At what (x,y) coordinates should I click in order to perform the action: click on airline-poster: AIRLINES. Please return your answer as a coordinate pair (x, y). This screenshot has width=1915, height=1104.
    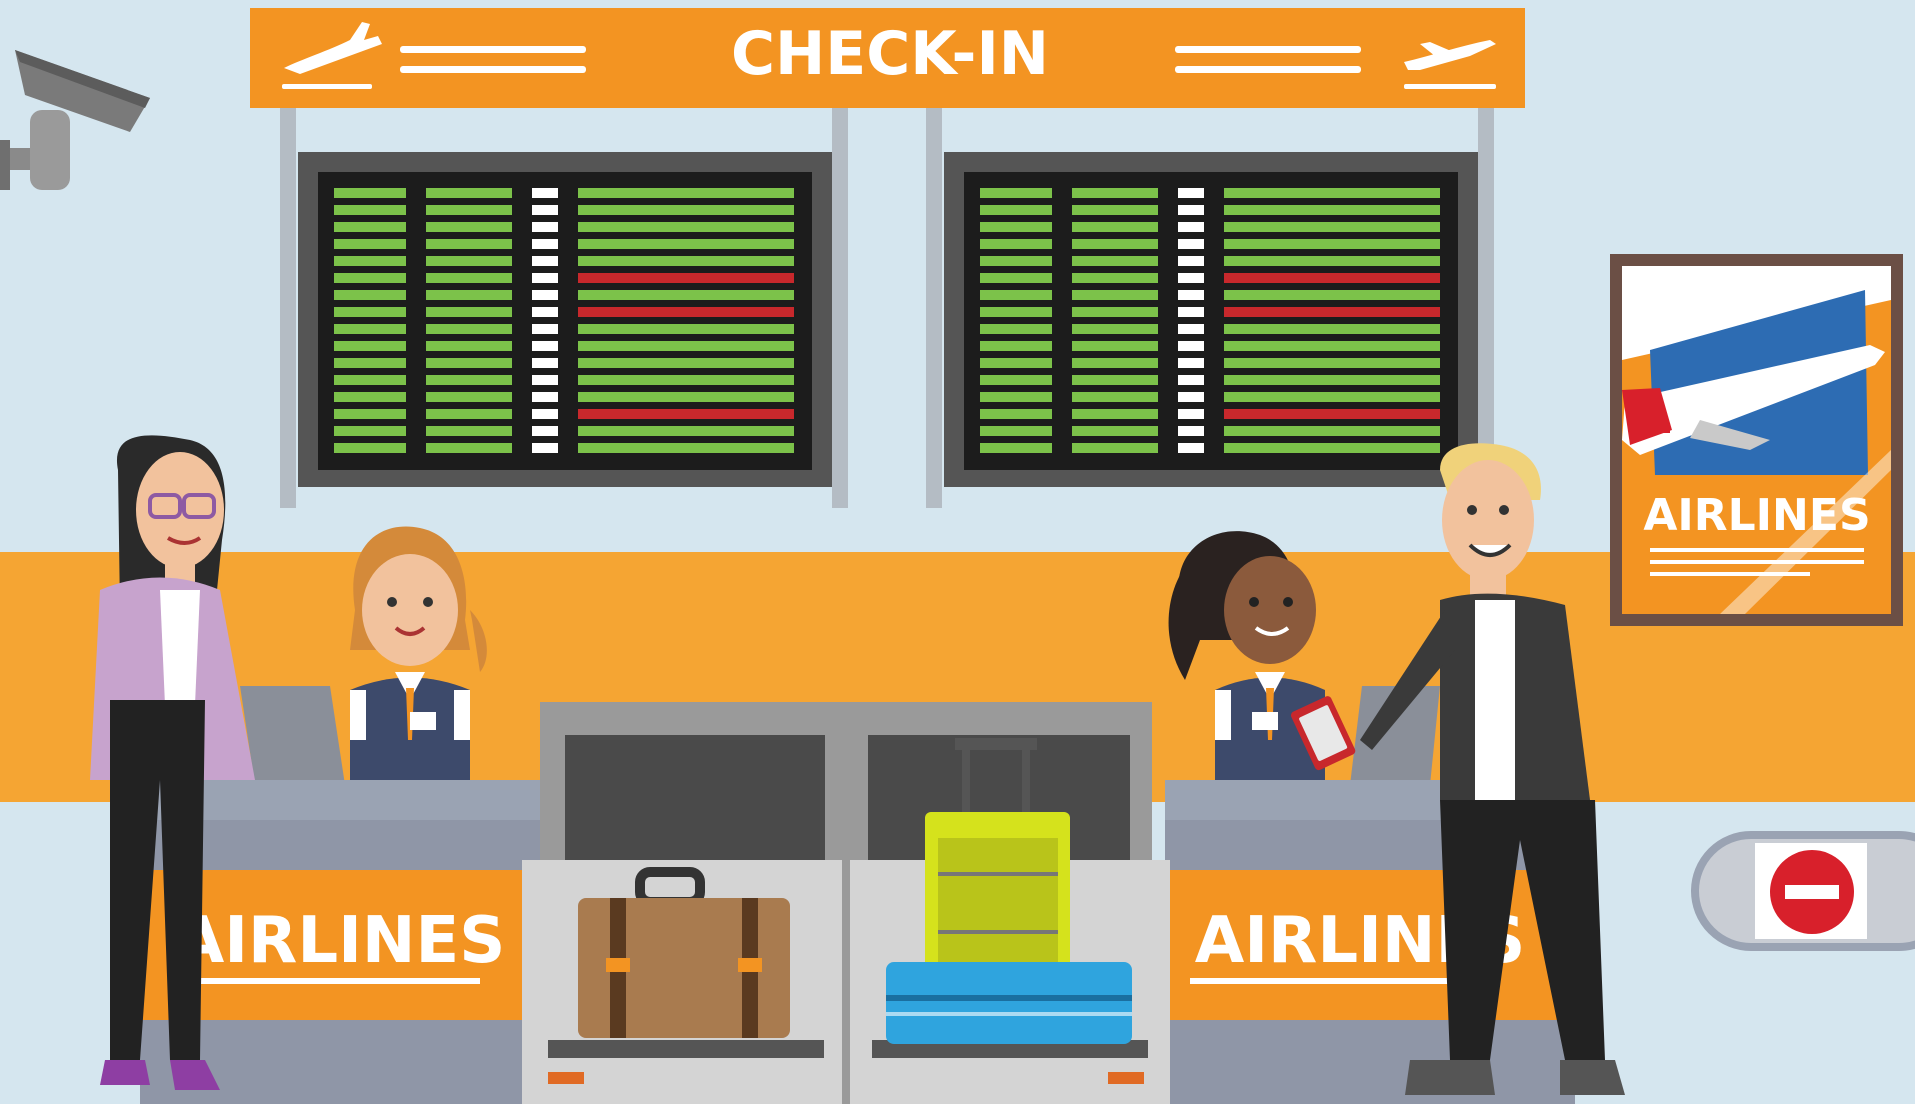
    Looking at the image, I should click on (1756, 440).